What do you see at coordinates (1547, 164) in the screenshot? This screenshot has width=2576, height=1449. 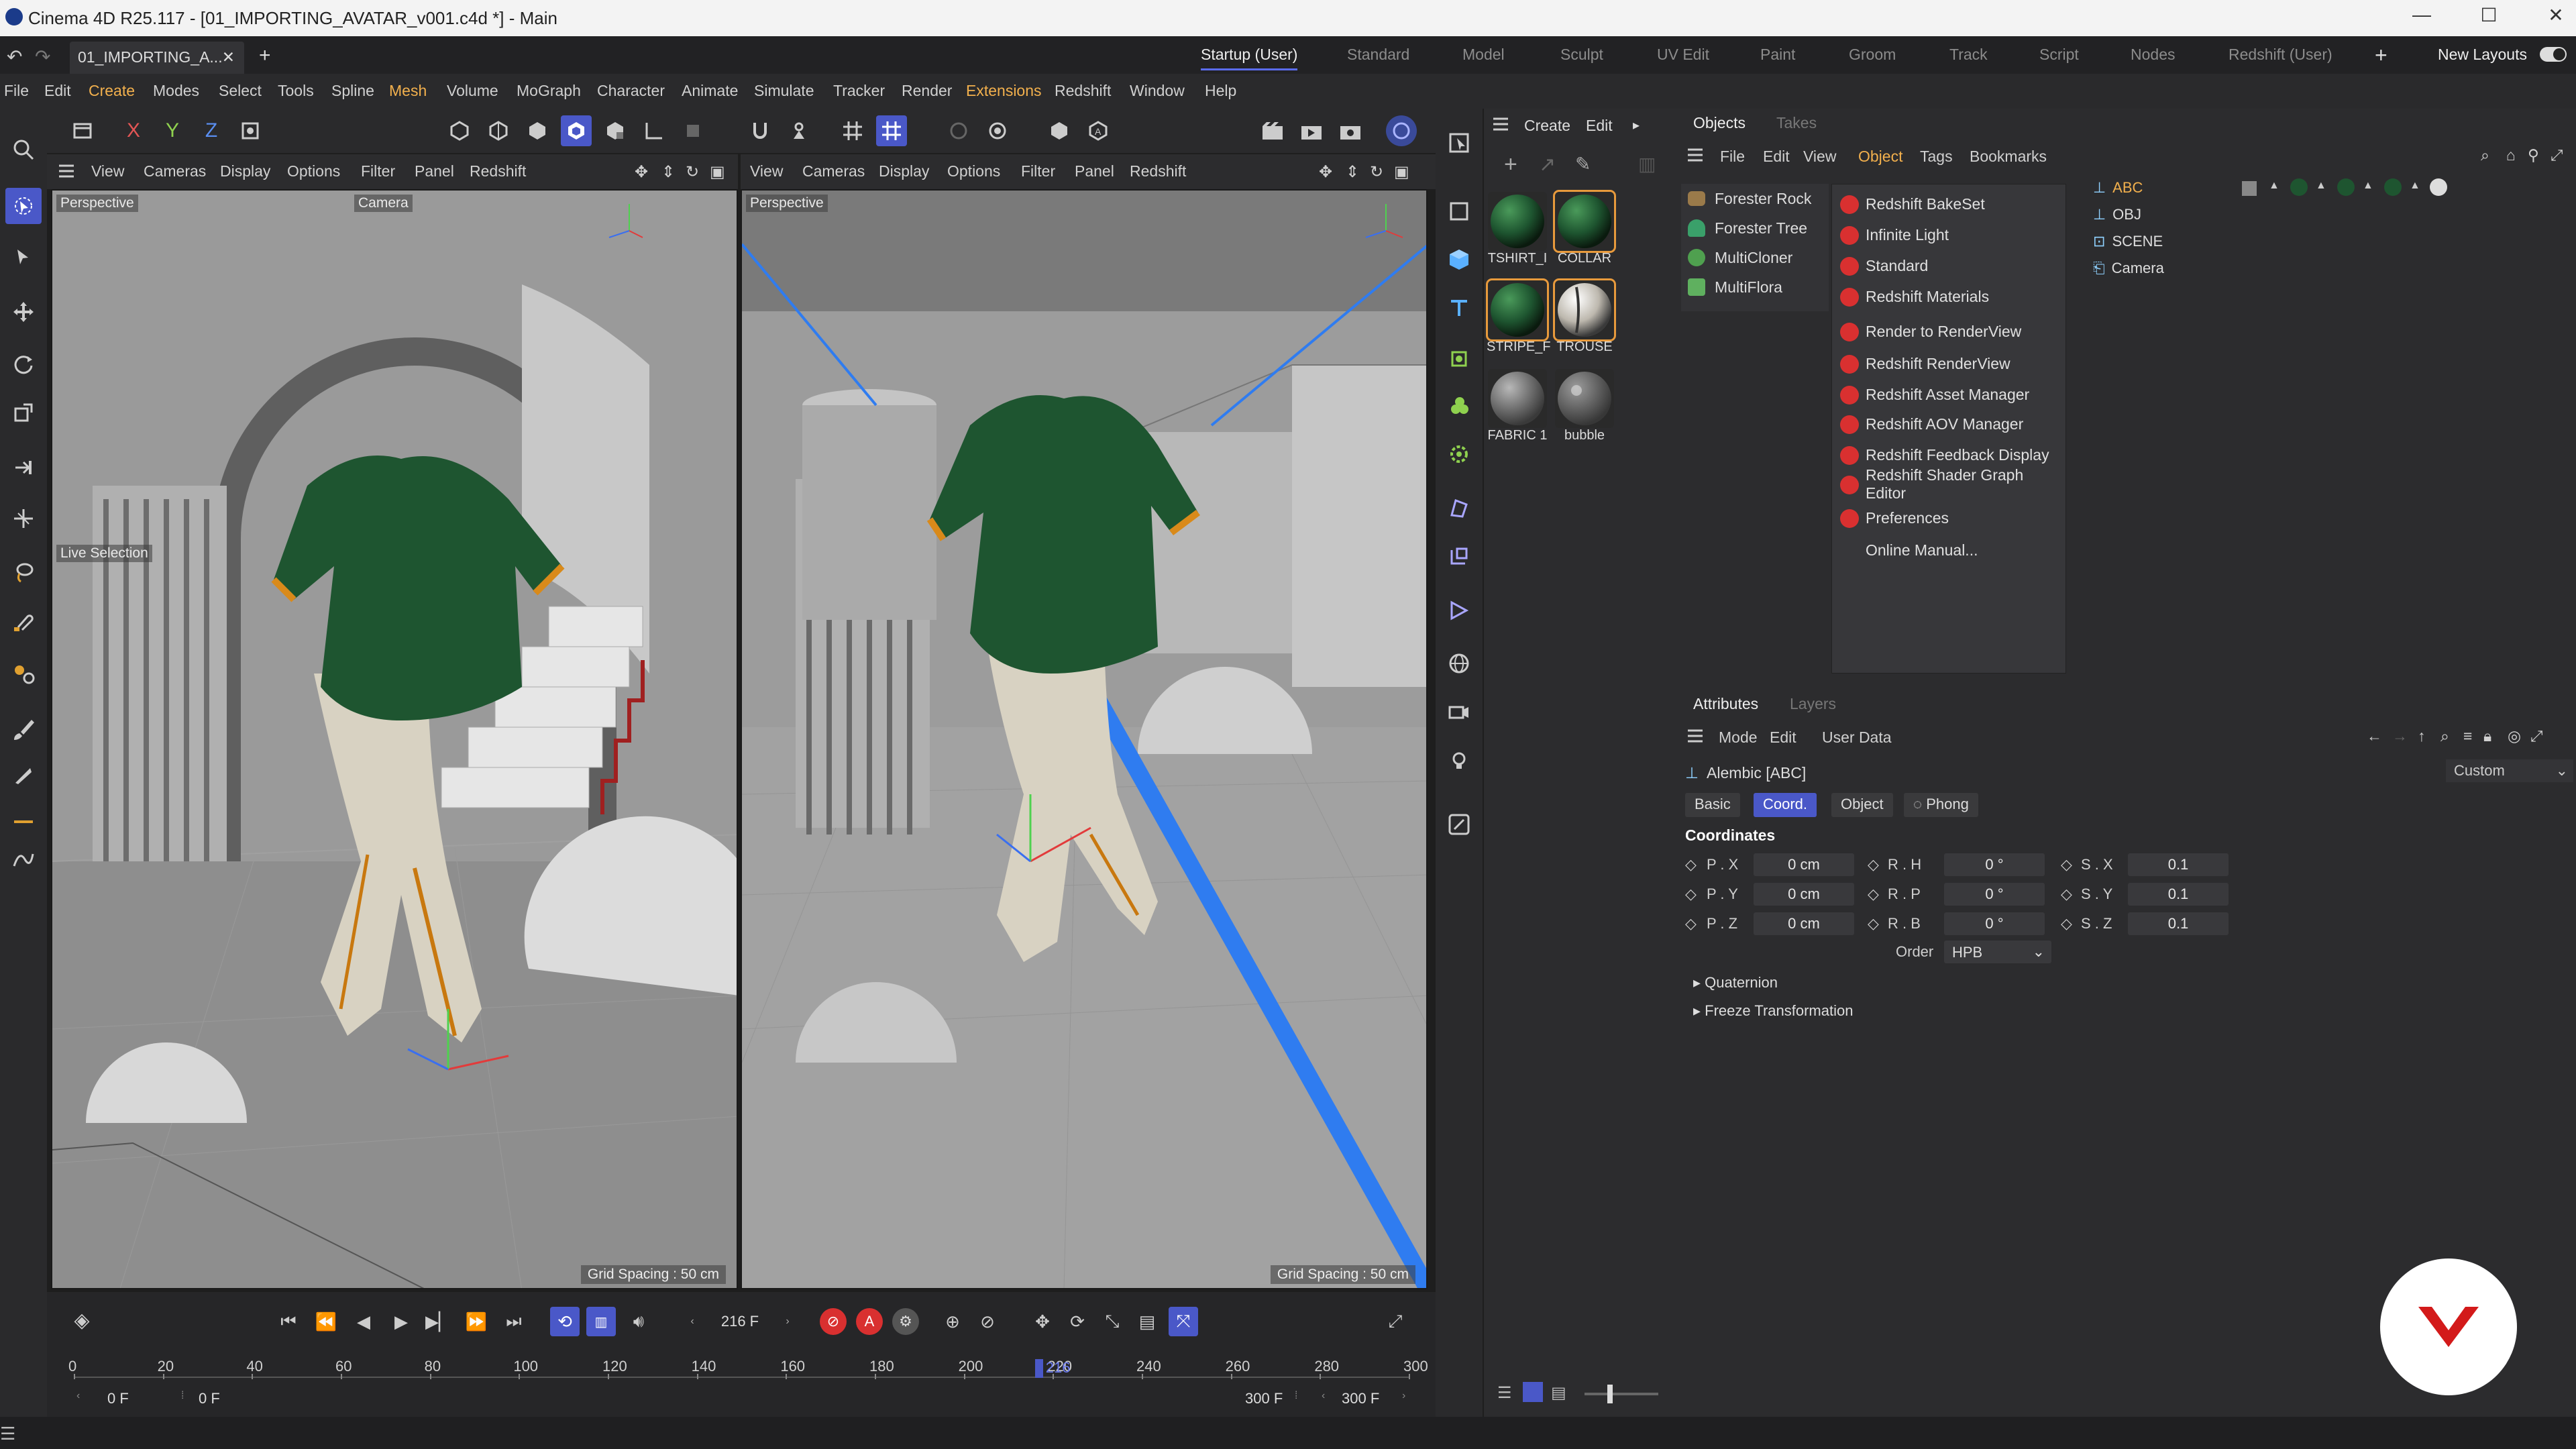 I see `material-arrow-icon: ↗` at bounding box center [1547, 164].